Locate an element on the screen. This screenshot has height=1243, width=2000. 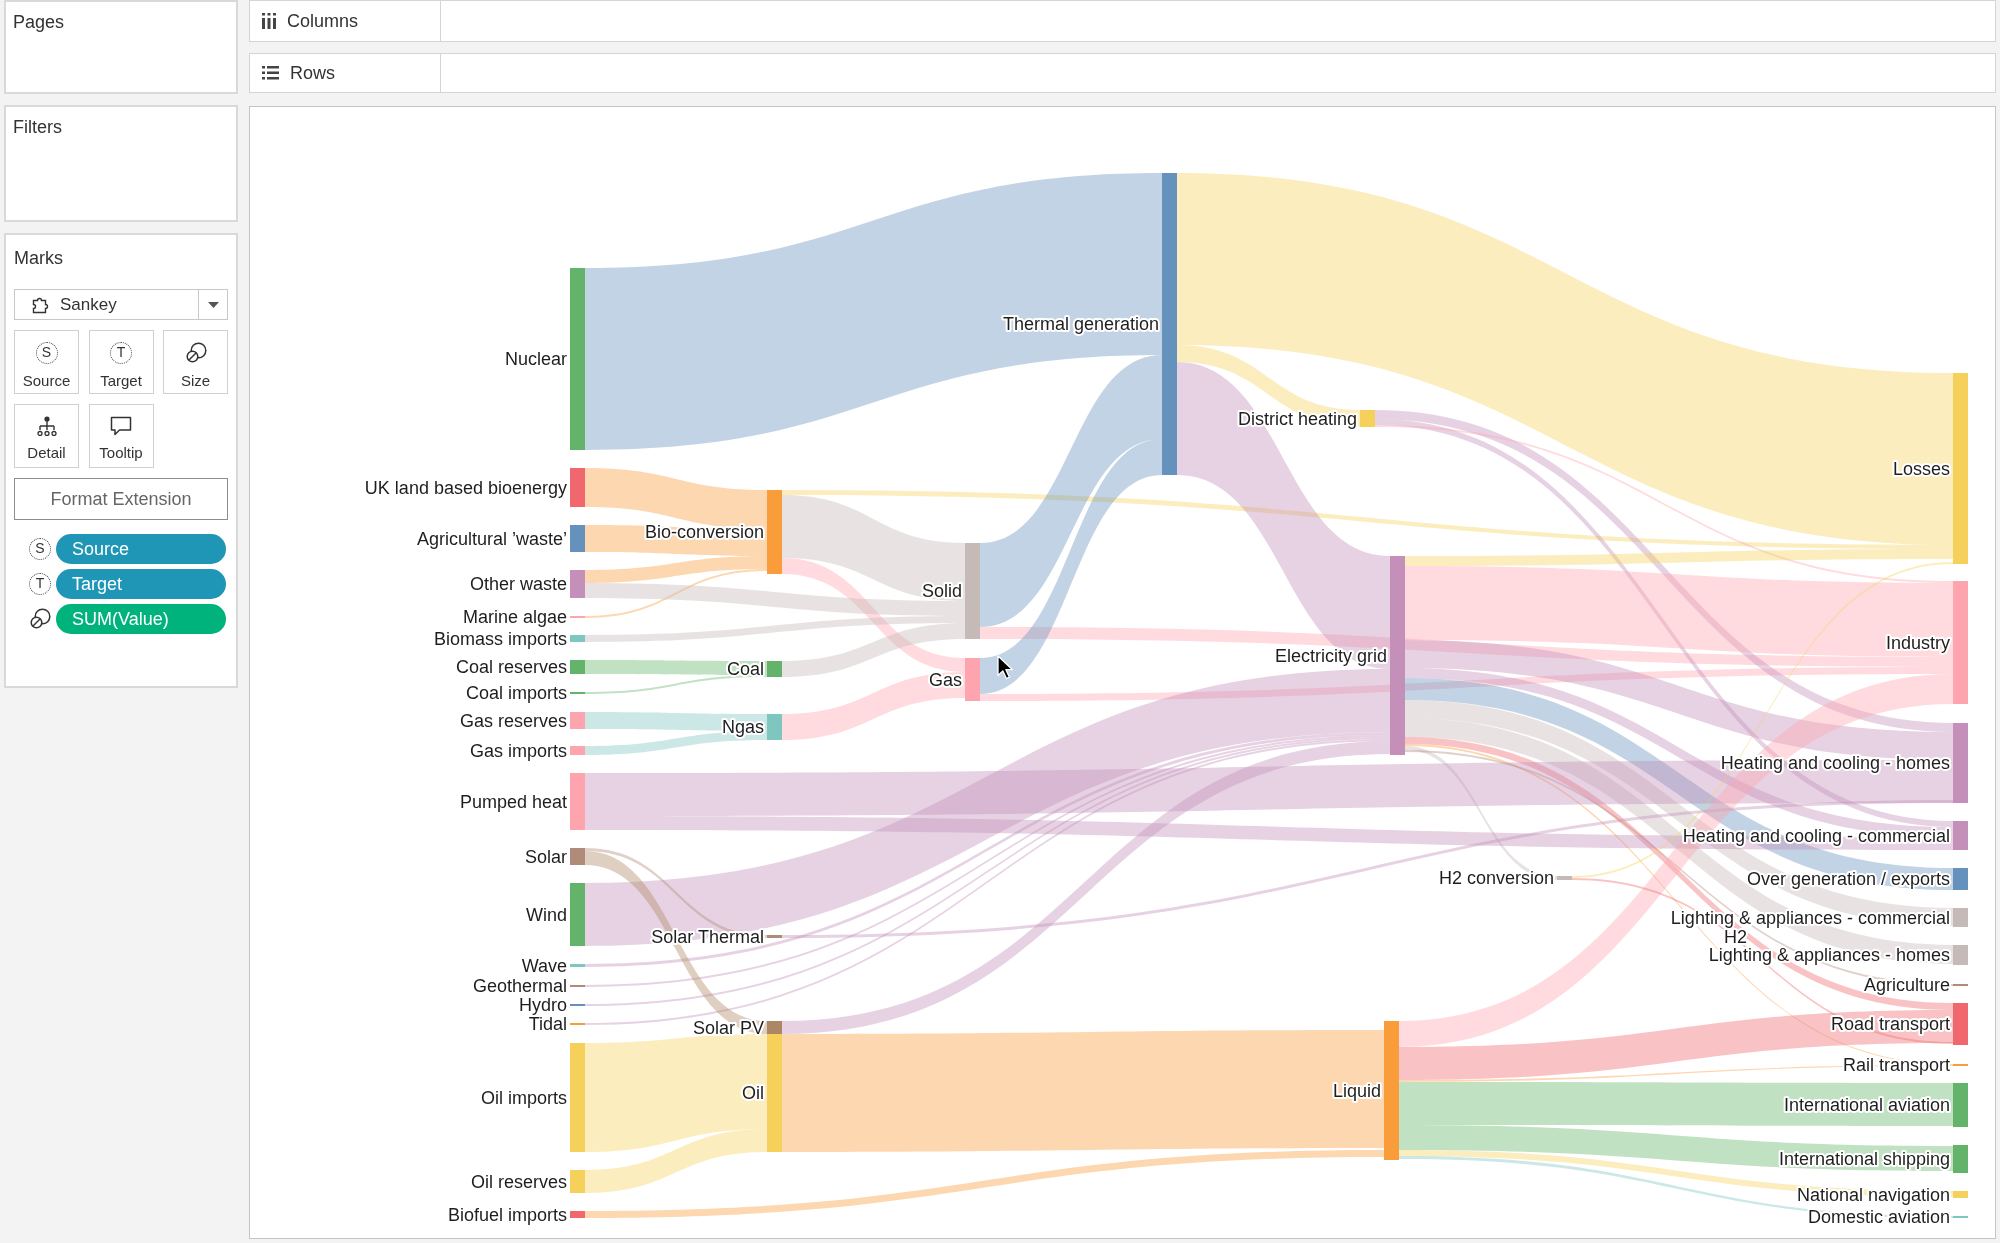
node-label: Losses is located at coordinates (1921, 468).